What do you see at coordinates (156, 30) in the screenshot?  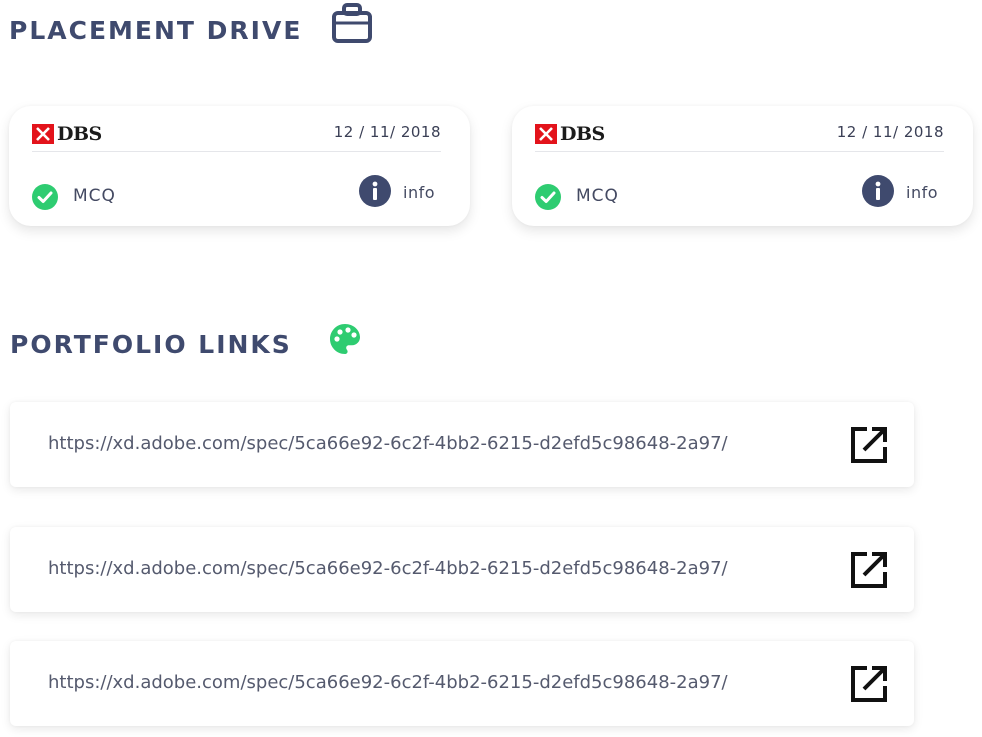 I see `placement-drive-title: PLACEMENT DRIVE` at bounding box center [156, 30].